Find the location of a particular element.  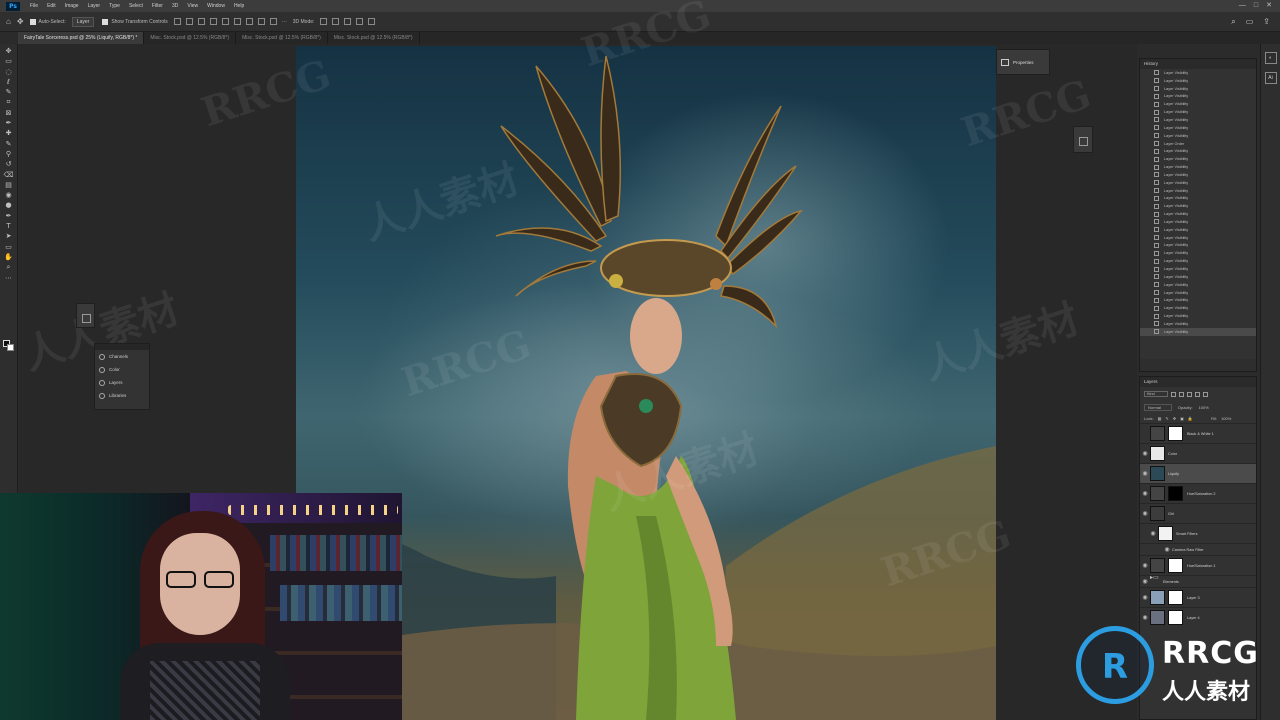

artboard-icon: ▭ is located at coordinates (9, 61).